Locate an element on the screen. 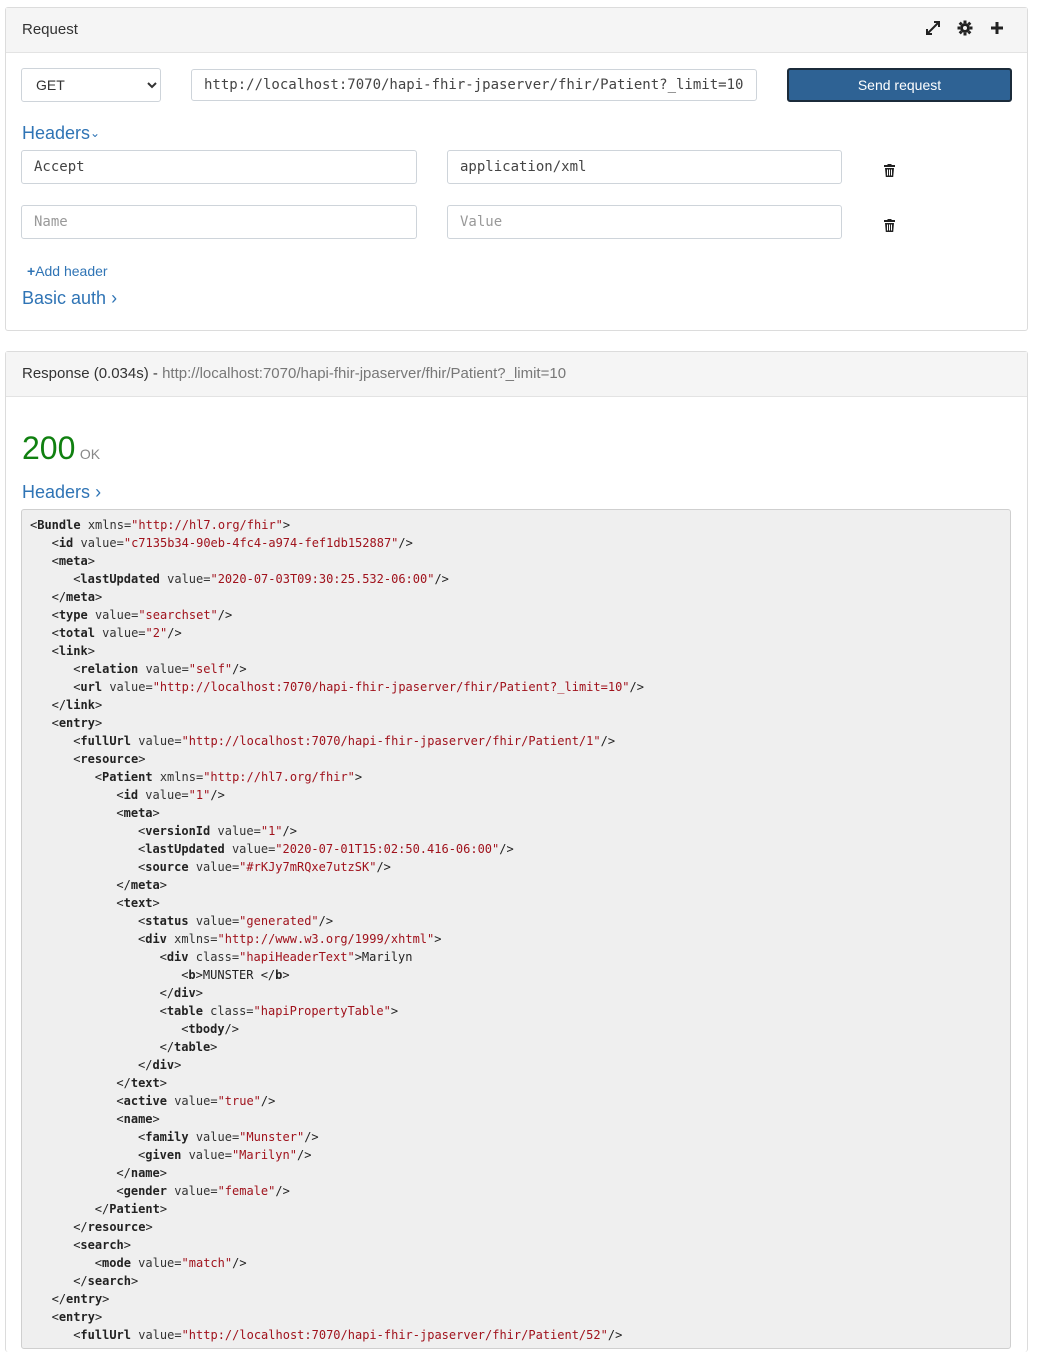 The height and width of the screenshot is (1352, 1039). status-code: 200 is located at coordinates (49, 448).